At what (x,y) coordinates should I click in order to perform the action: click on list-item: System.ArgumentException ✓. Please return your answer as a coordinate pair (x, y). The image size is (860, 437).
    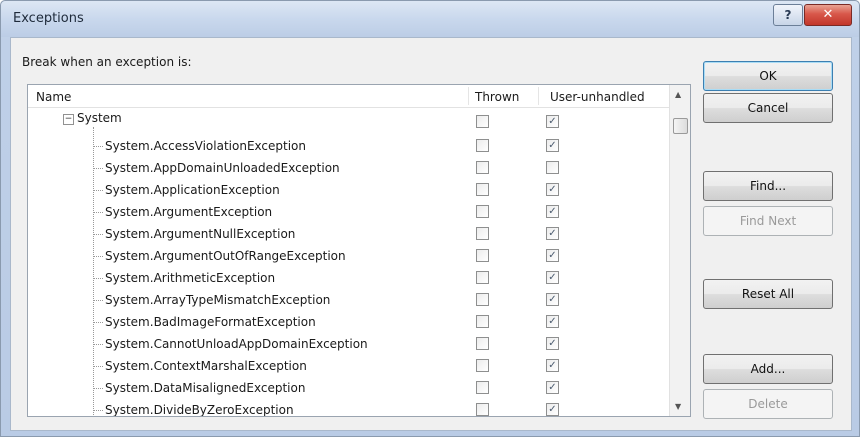
    Looking at the image, I should click on (348, 212).